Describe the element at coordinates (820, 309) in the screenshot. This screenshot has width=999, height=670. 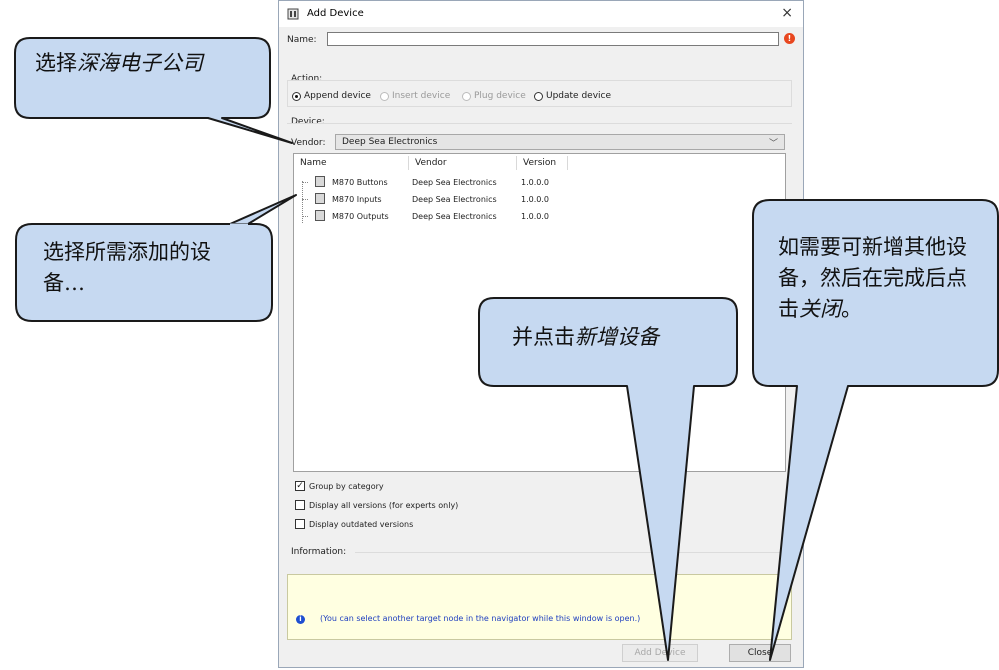
I see `callout-italic-text: 关闭` at that location.